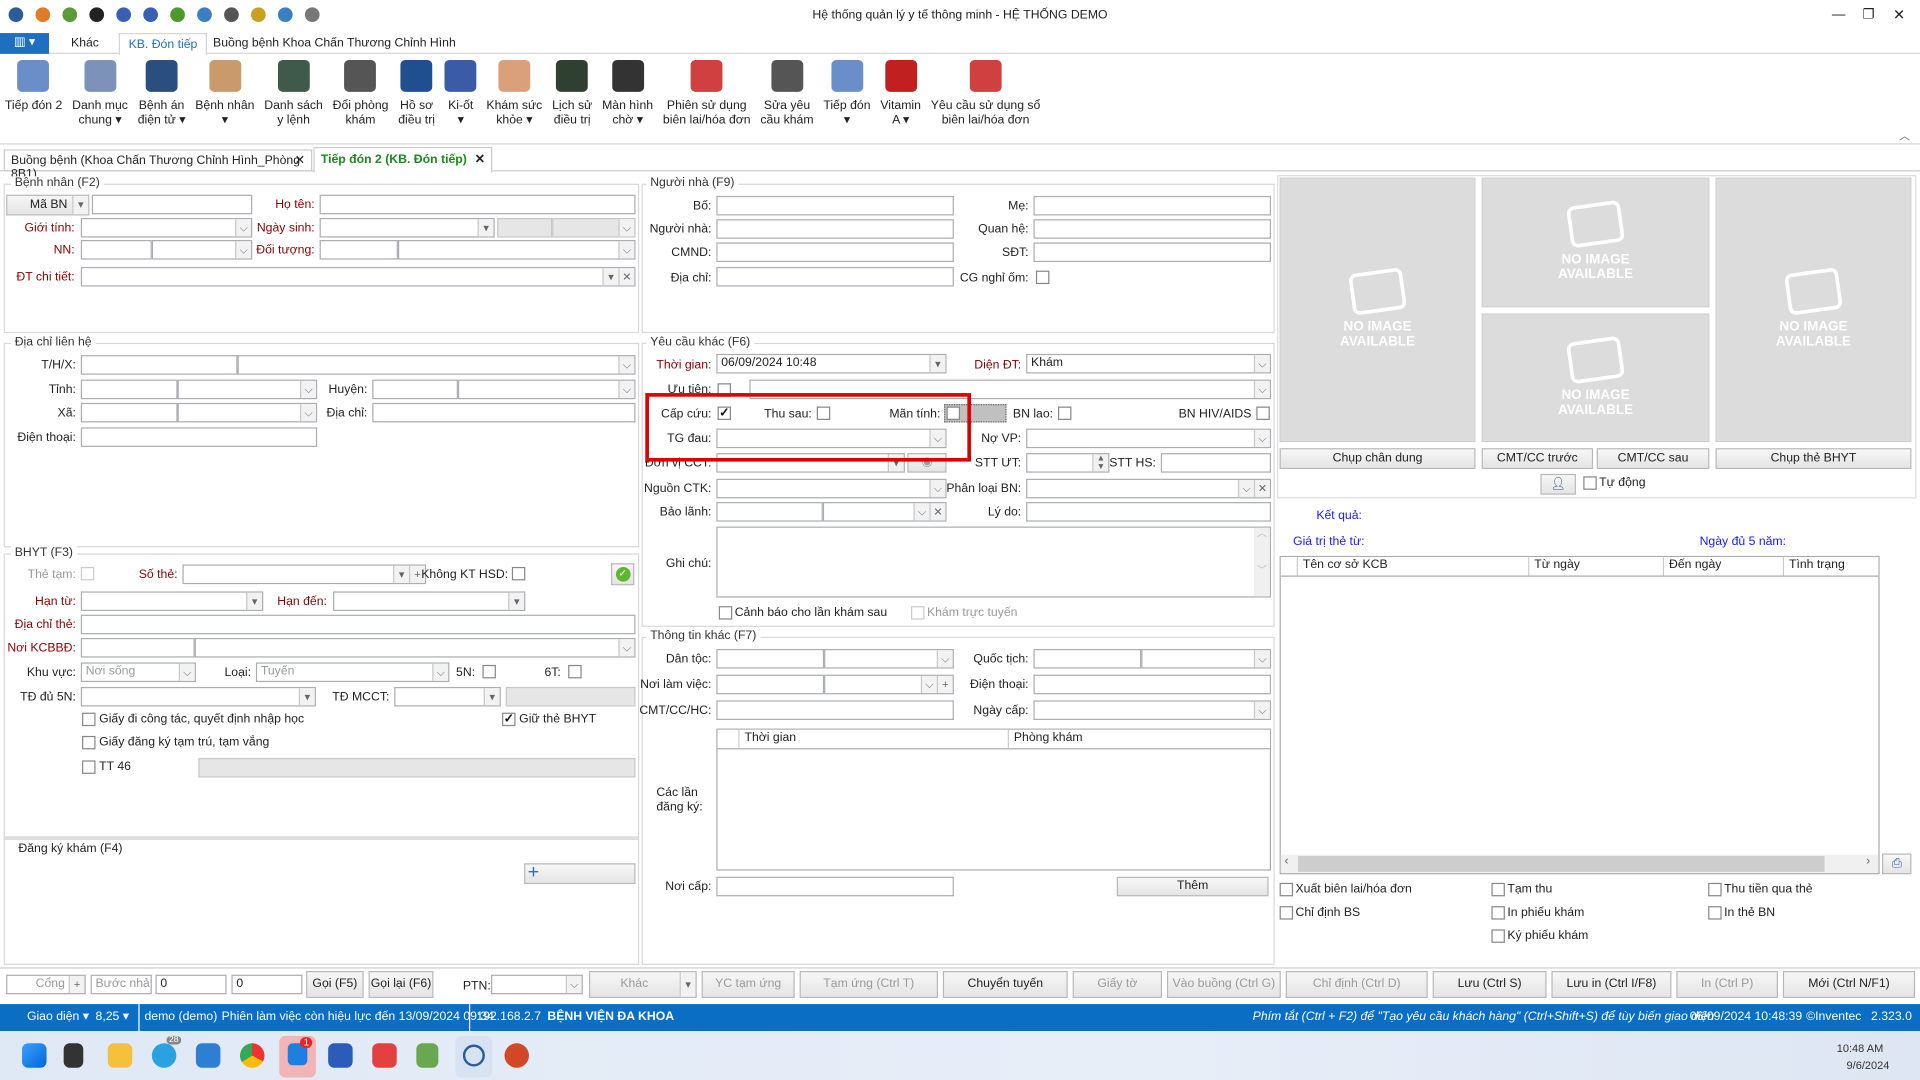 The height and width of the screenshot is (1080, 1920). What do you see at coordinates (889, 658) in the screenshot?
I see `dan-toc-select: ⌵` at bounding box center [889, 658].